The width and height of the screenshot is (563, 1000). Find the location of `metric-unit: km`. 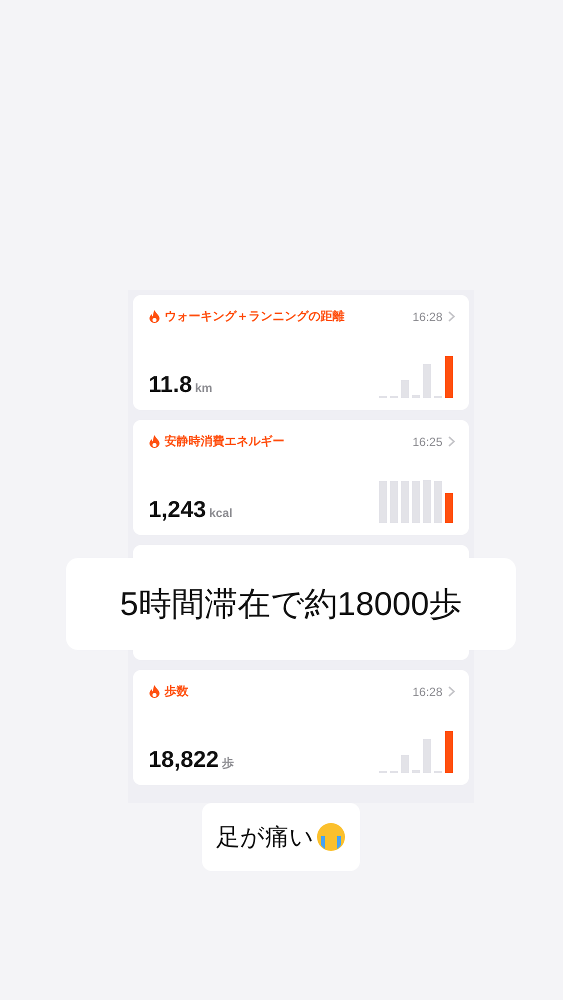

metric-unit: km is located at coordinates (203, 388).